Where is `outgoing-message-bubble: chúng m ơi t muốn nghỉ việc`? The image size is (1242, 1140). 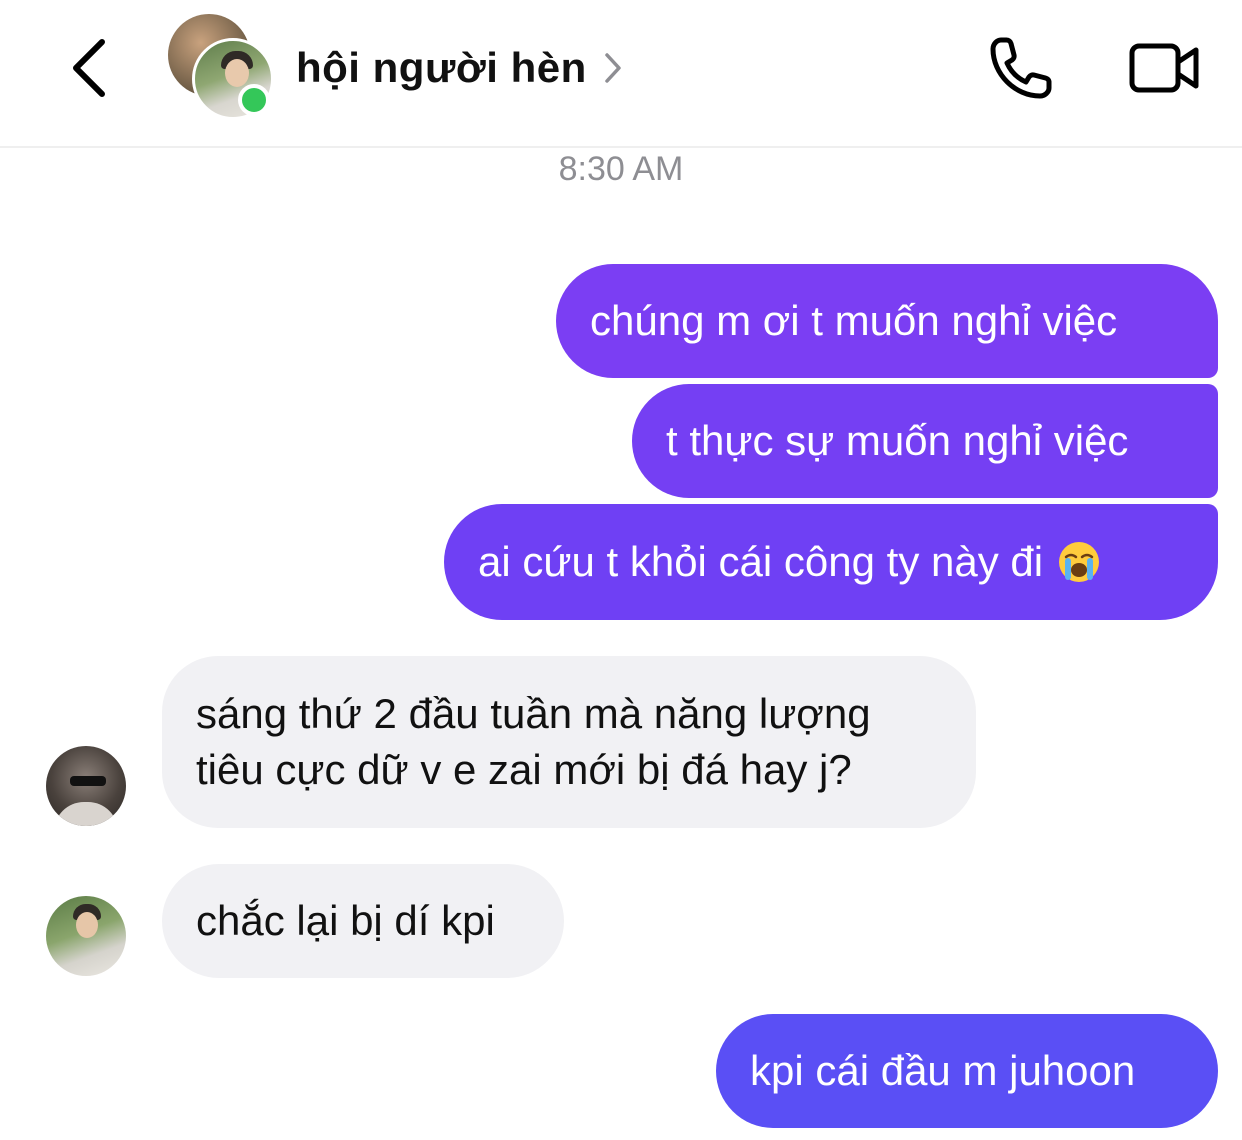
outgoing-message-bubble: chúng m ơi t muốn nghỉ việc is located at coordinates (887, 321).